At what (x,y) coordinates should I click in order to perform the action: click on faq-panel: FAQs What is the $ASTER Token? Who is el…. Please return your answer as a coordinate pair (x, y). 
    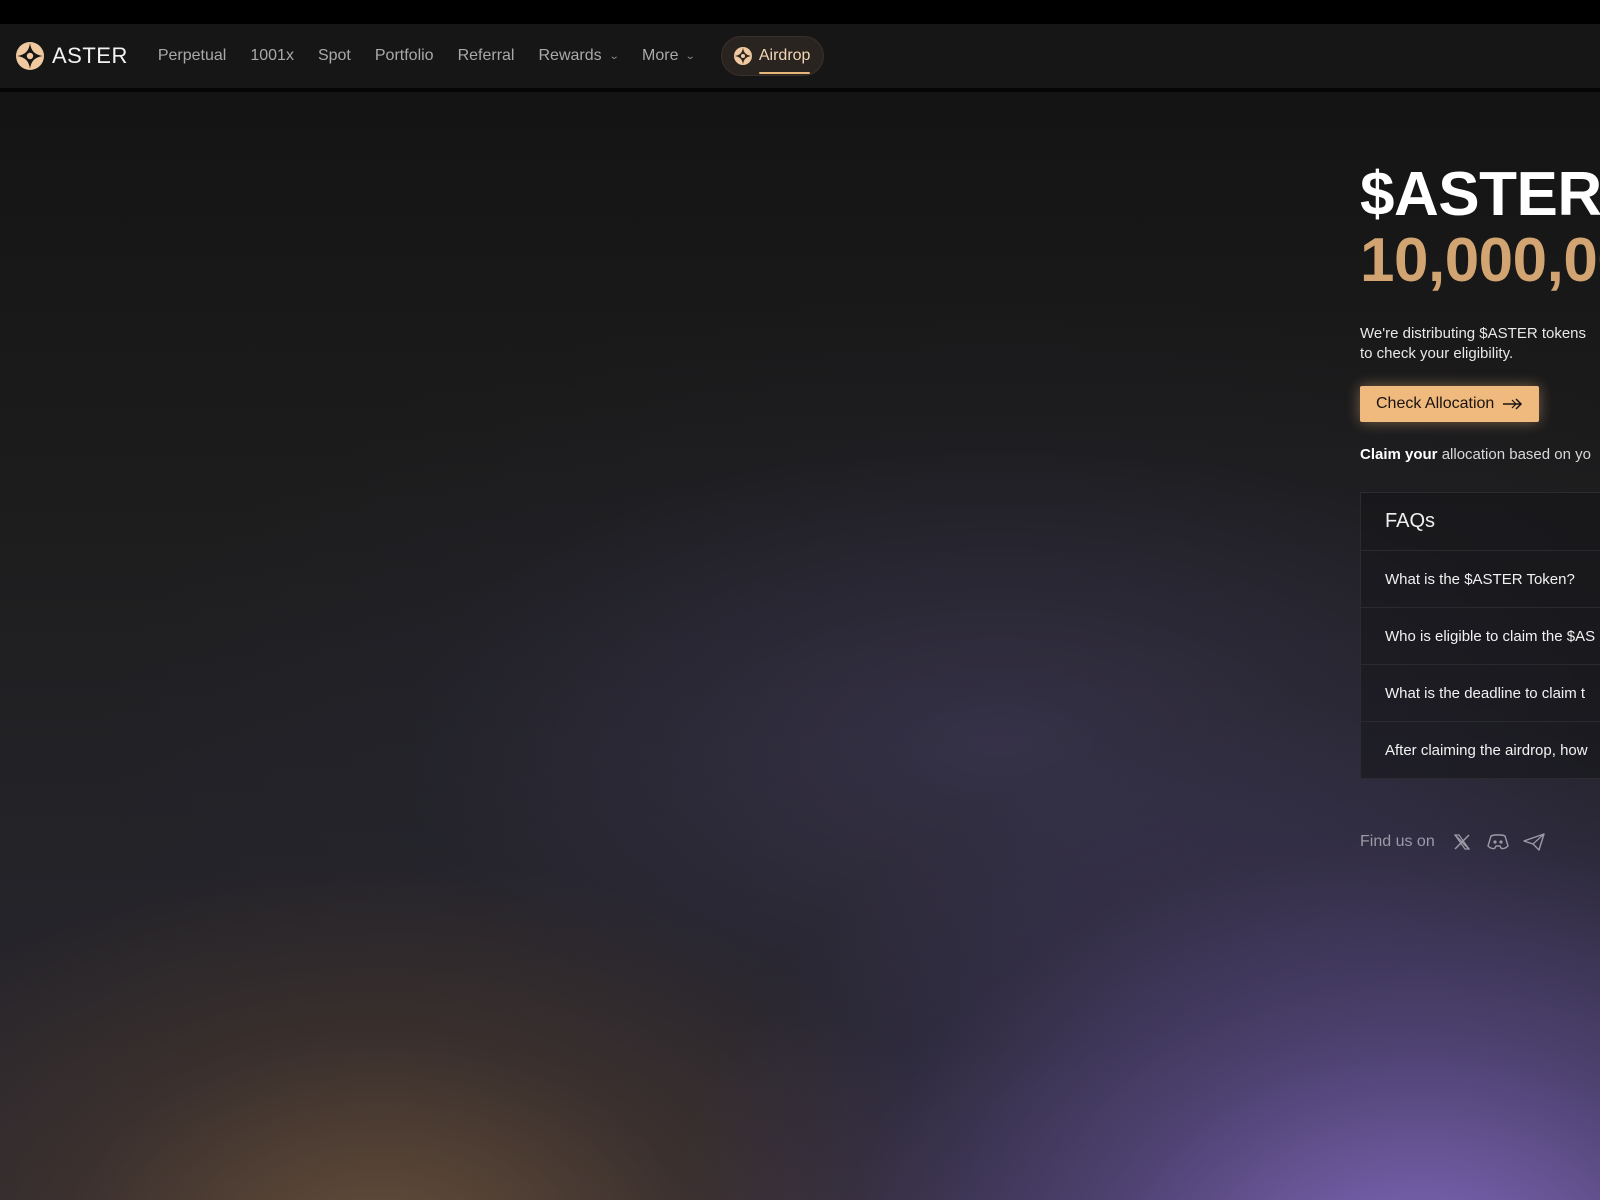
    Looking at the image, I should click on (1480, 635).